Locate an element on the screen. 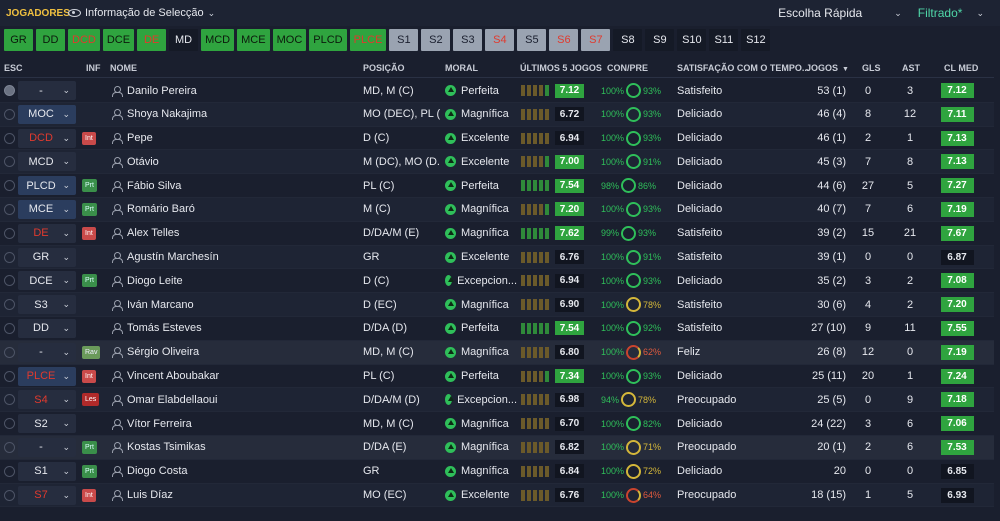 The height and width of the screenshot is (521, 1000). player-name-cell: Vítor Ferreira is located at coordinates (232, 423).